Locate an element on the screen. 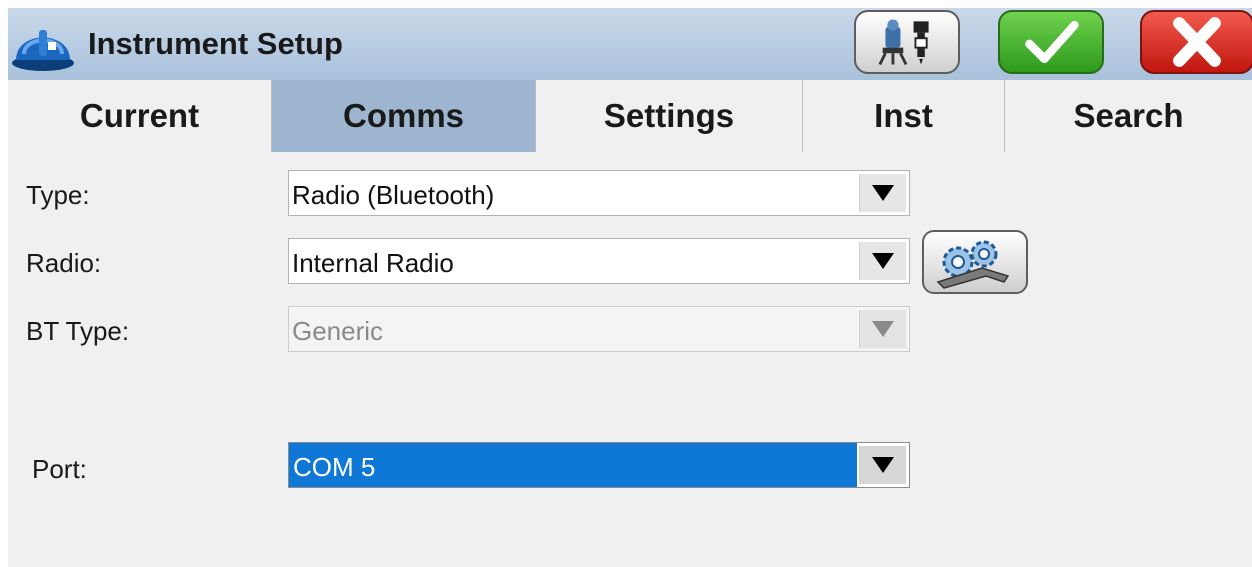  close-icon is located at coordinates (1197, 42).